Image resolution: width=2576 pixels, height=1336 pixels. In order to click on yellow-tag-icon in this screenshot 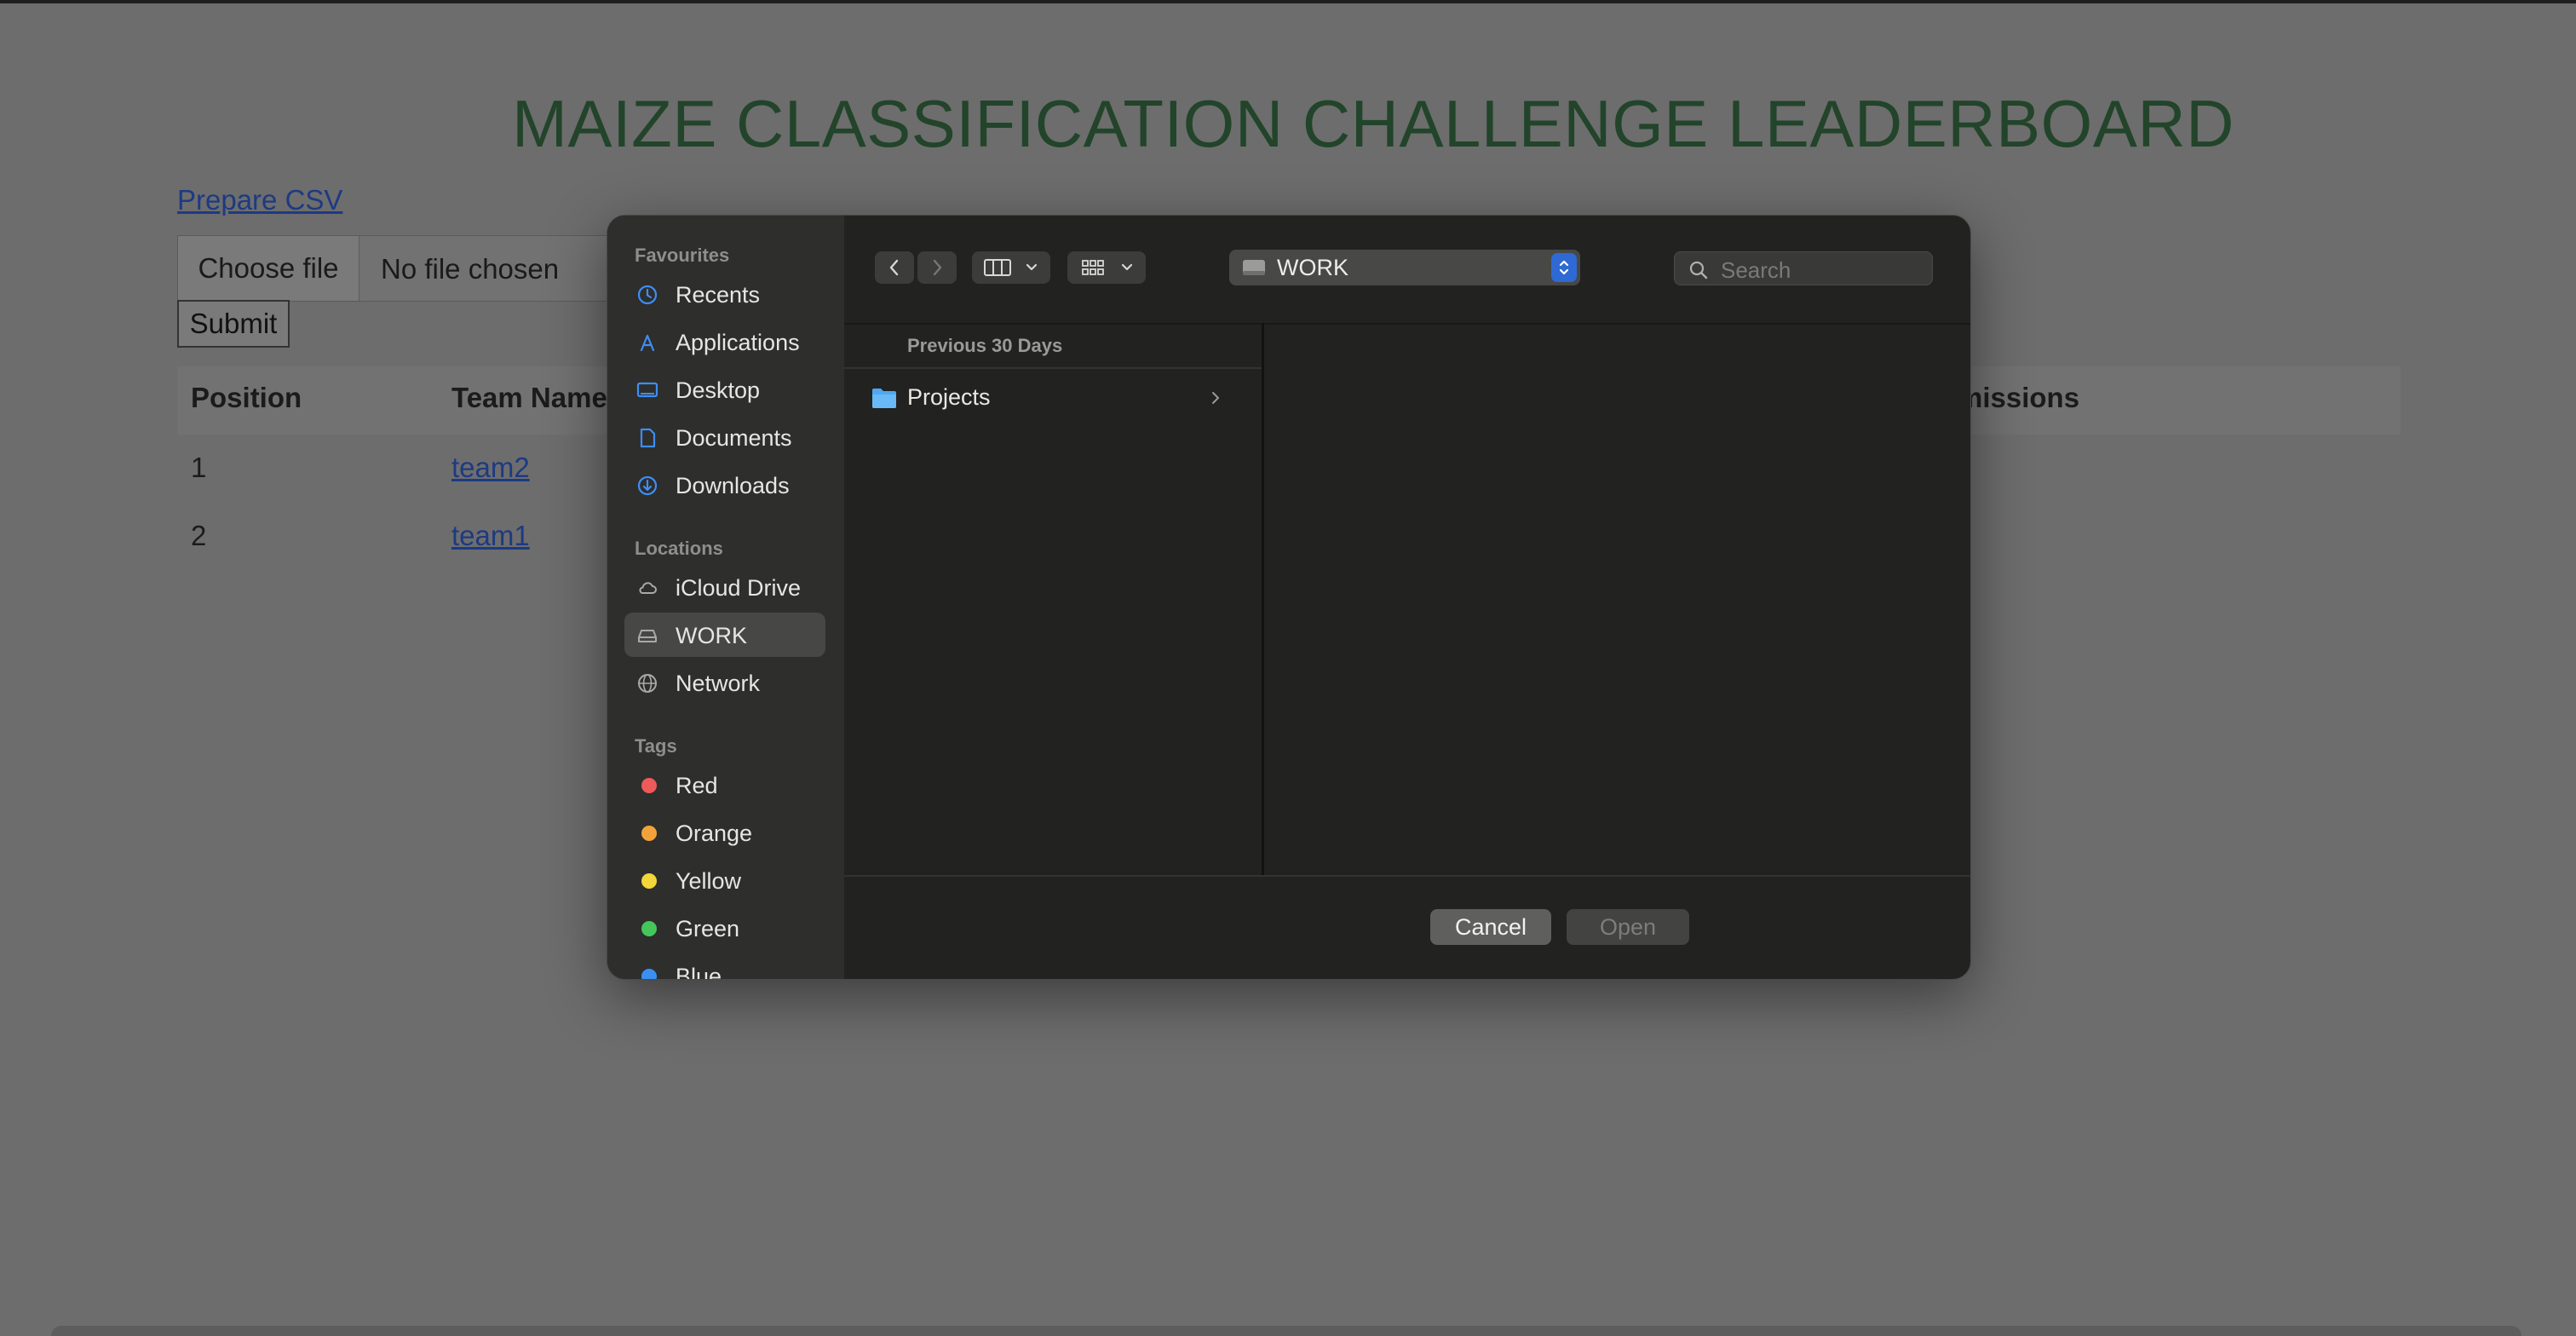, I will do `click(649, 881)`.